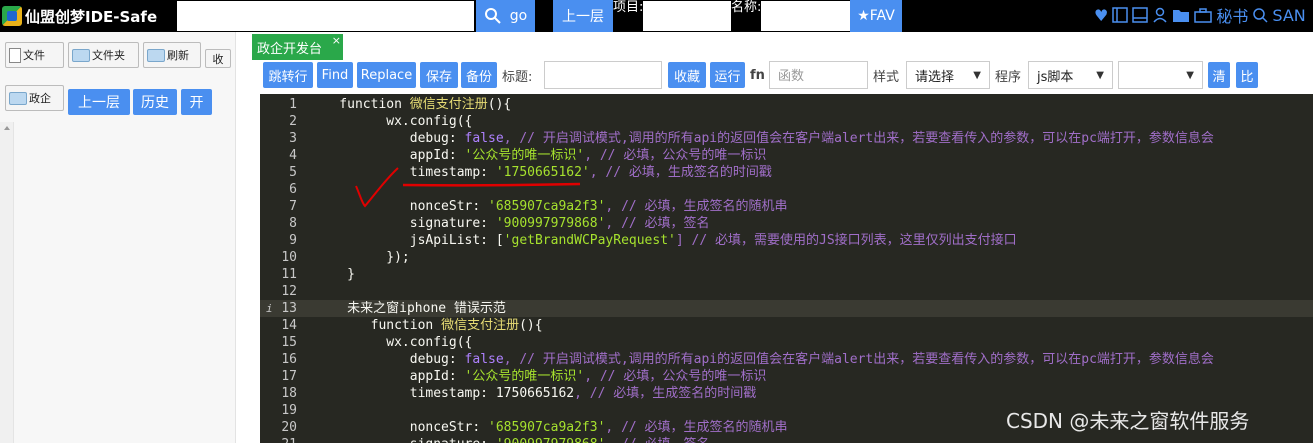 The height and width of the screenshot is (443, 1313). Describe the element at coordinates (786, 308) in the screenshot. I see `code-line: i 13 未来之窗iphone 错误示范` at that location.